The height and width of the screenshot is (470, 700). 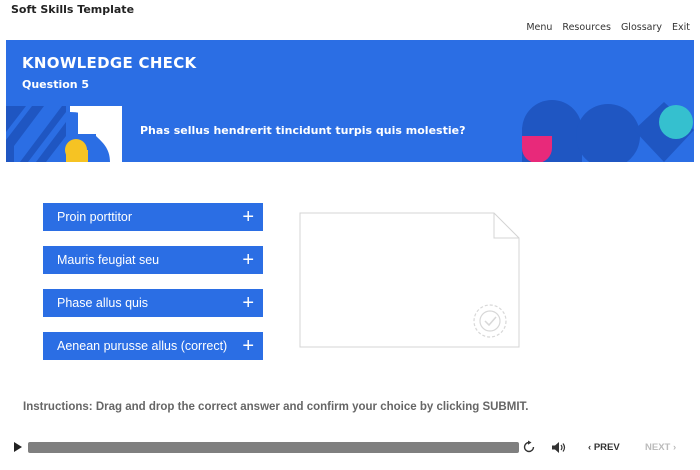 What do you see at coordinates (142, 346) in the screenshot?
I see `option-label: Aenean purusse allus (correct)` at bounding box center [142, 346].